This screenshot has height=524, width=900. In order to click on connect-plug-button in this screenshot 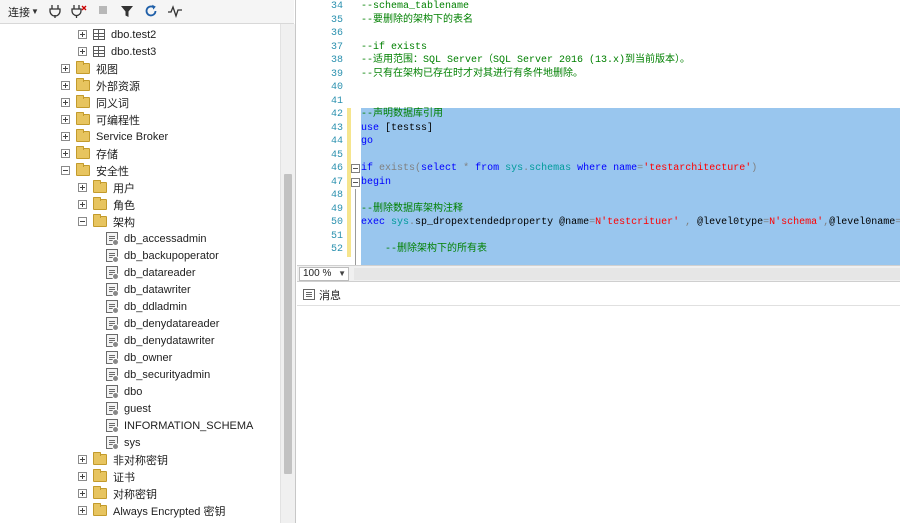, I will do `click(55, 12)`.